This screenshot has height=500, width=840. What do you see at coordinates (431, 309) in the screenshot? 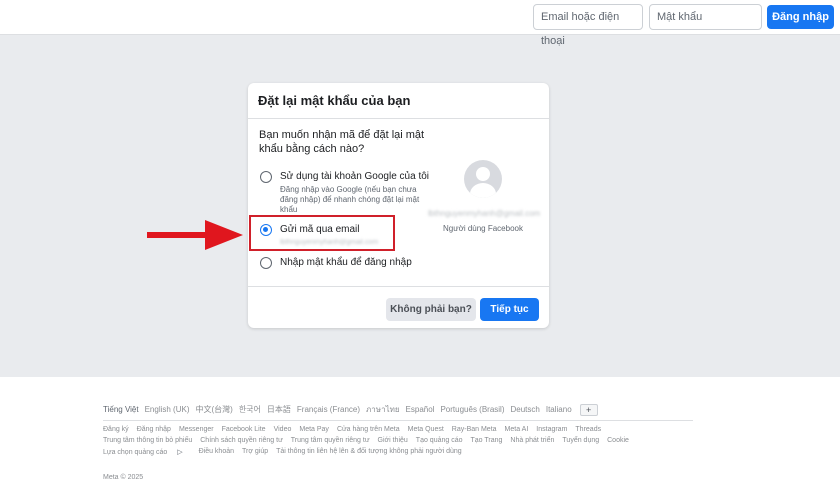
I see `not-you-button: Không phải bạn?` at bounding box center [431, 309].